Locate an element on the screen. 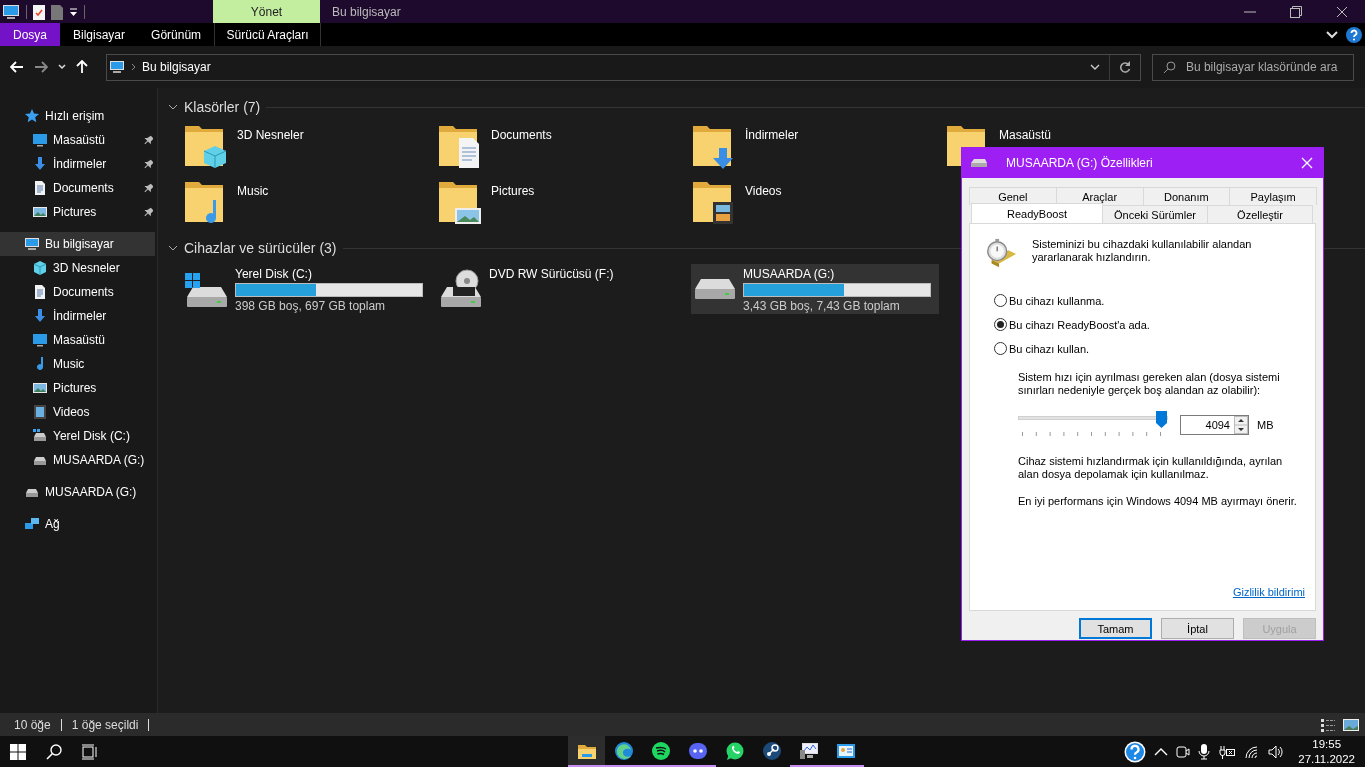 This screenshot has height=767, width=1365. windows-logo-icon is located at coordinates (18, 751).